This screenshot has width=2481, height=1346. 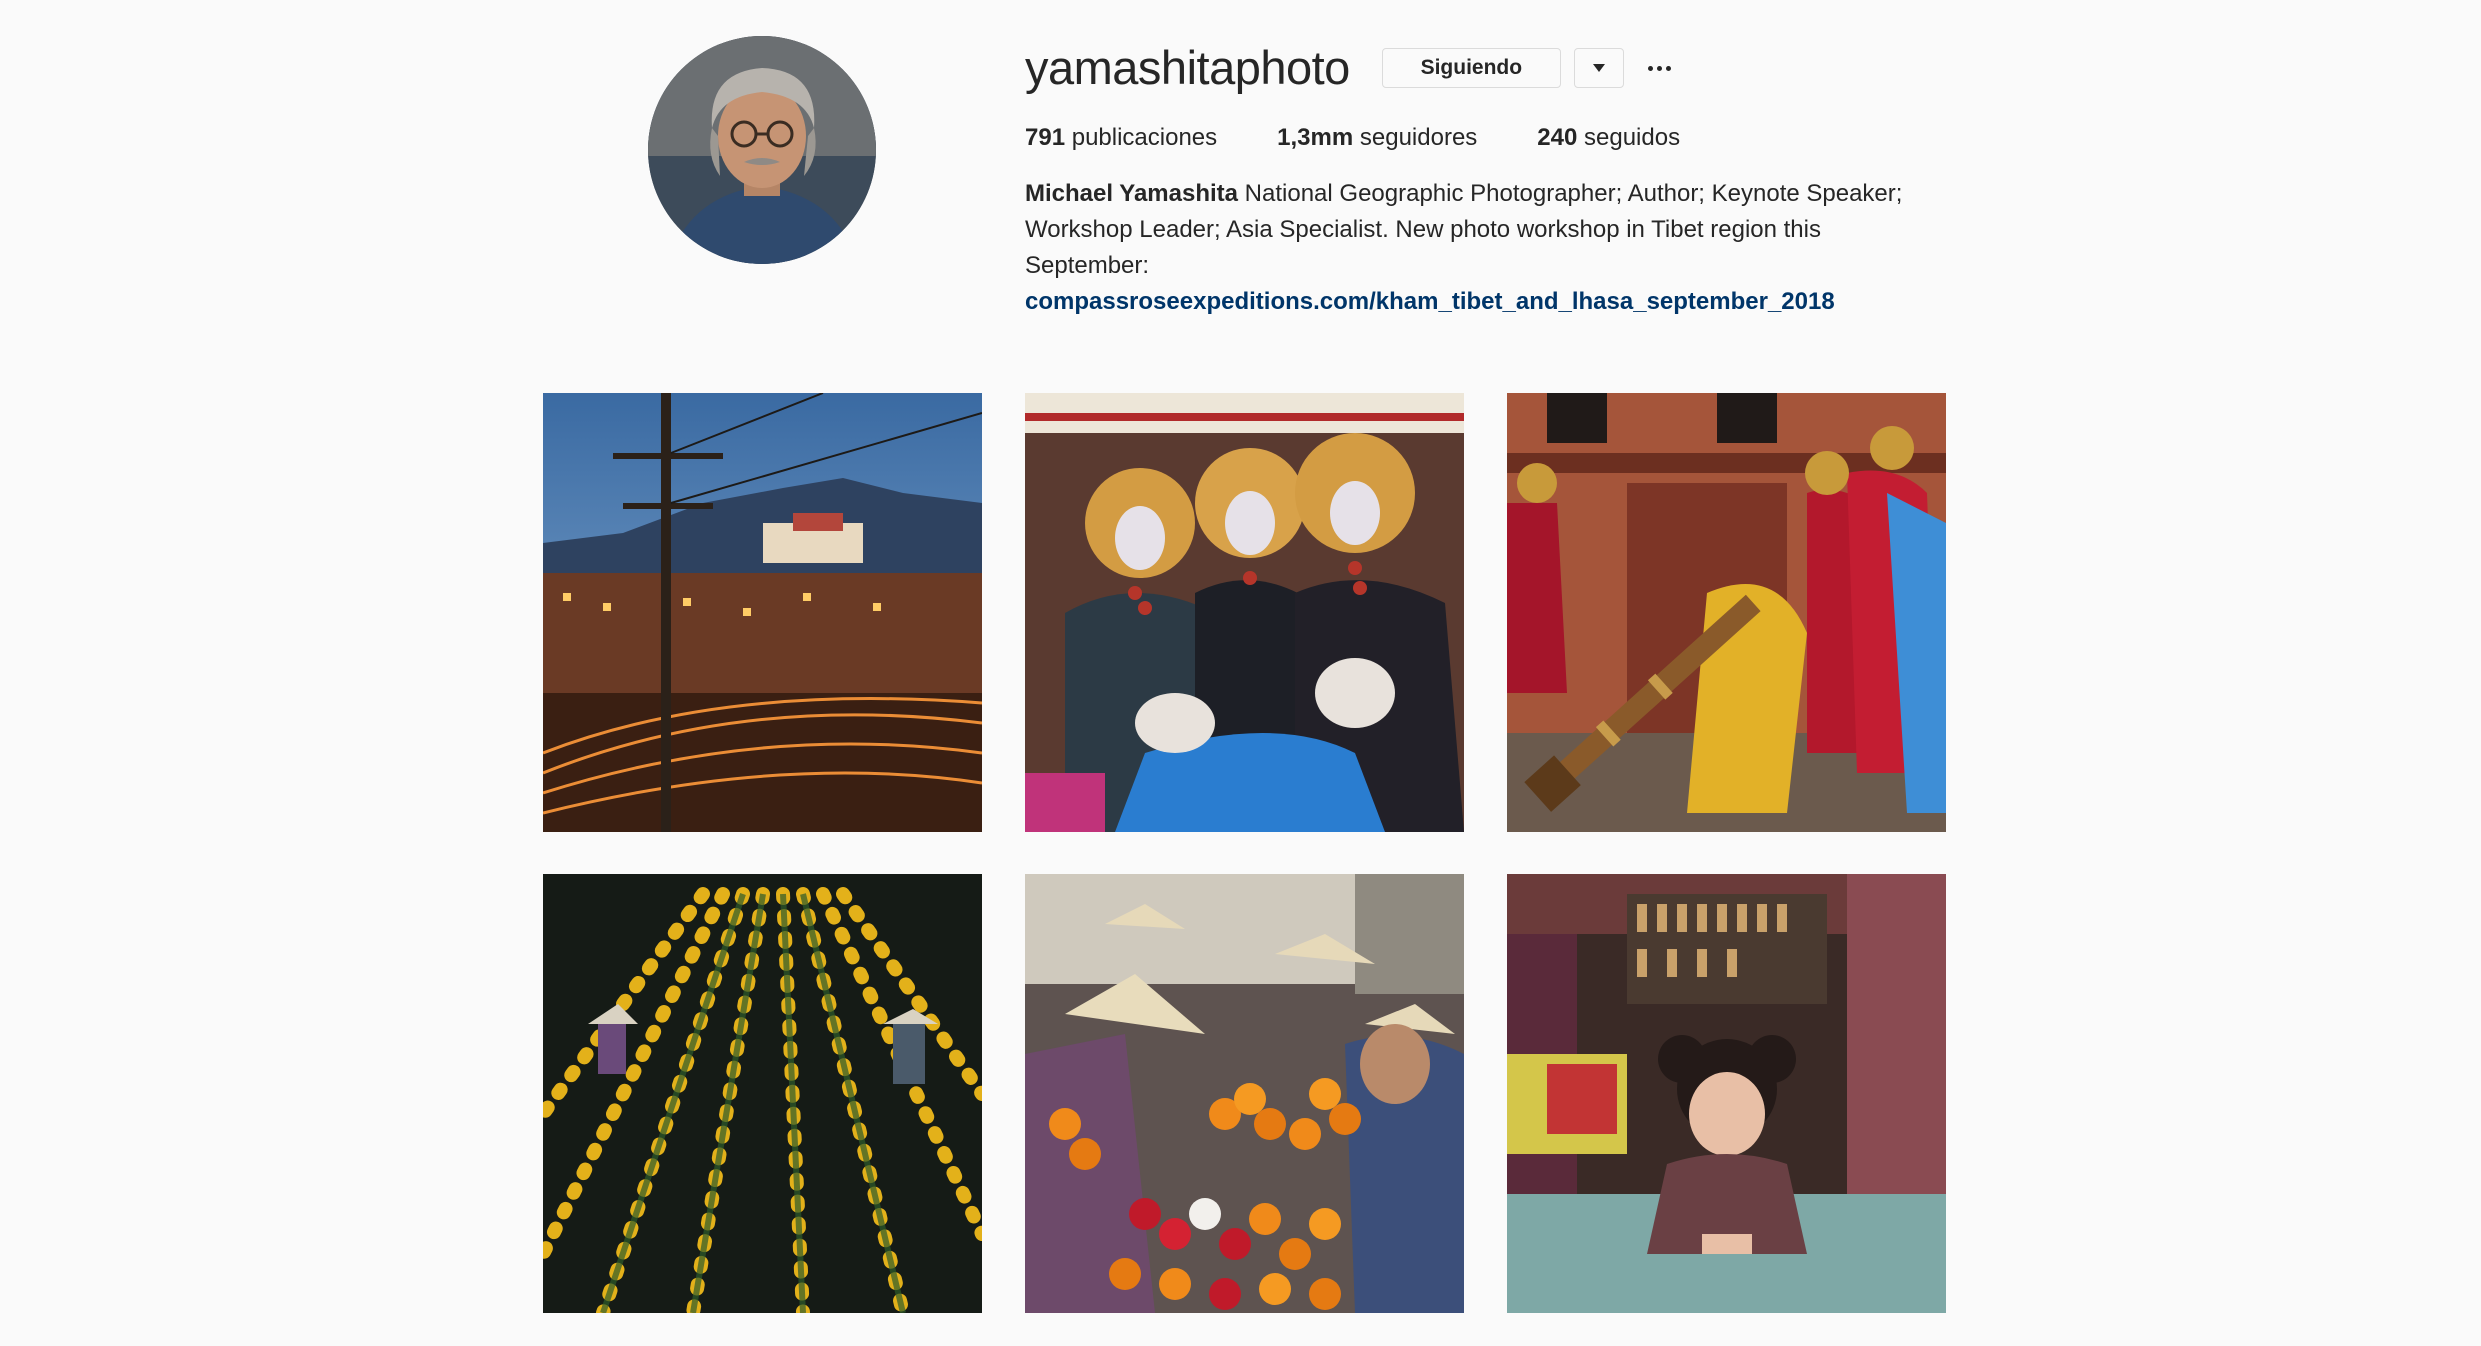 What do you see at coordinates (1650, 68) in the screenshot?
I see `ellipsis-icon` at bounding box center [1650, 68].